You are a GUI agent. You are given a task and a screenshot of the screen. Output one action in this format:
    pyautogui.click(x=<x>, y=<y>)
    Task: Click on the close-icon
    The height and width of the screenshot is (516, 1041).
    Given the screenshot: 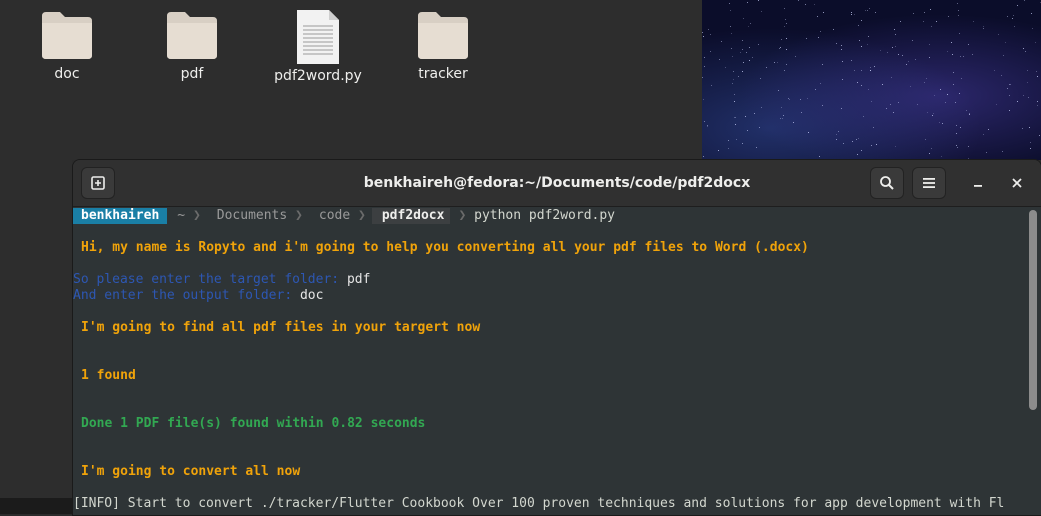 What is the action you would take?
    pyautogui.click(x=1017, y=183)
    